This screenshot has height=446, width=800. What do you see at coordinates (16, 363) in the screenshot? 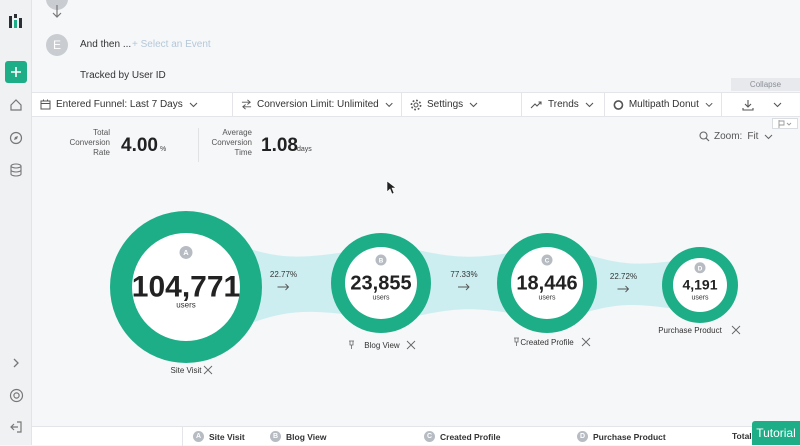
I see `expand-icon` at bounding box center [16, 363].